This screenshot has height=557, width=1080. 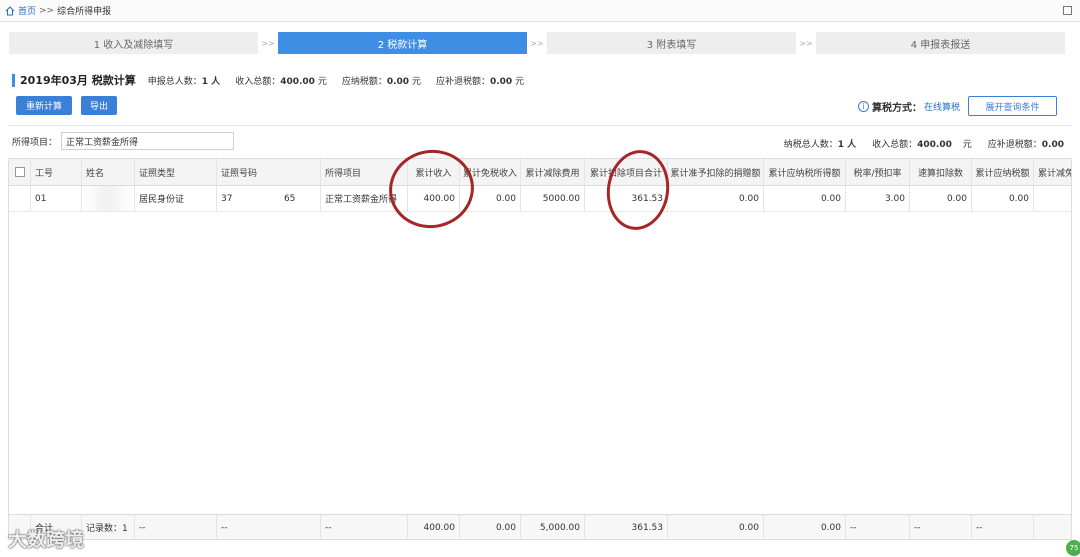 What do you see at coordinates (46, 540) in the screenshot?
I see `watermark: 大数跨境` at bounding box center [46, 540].